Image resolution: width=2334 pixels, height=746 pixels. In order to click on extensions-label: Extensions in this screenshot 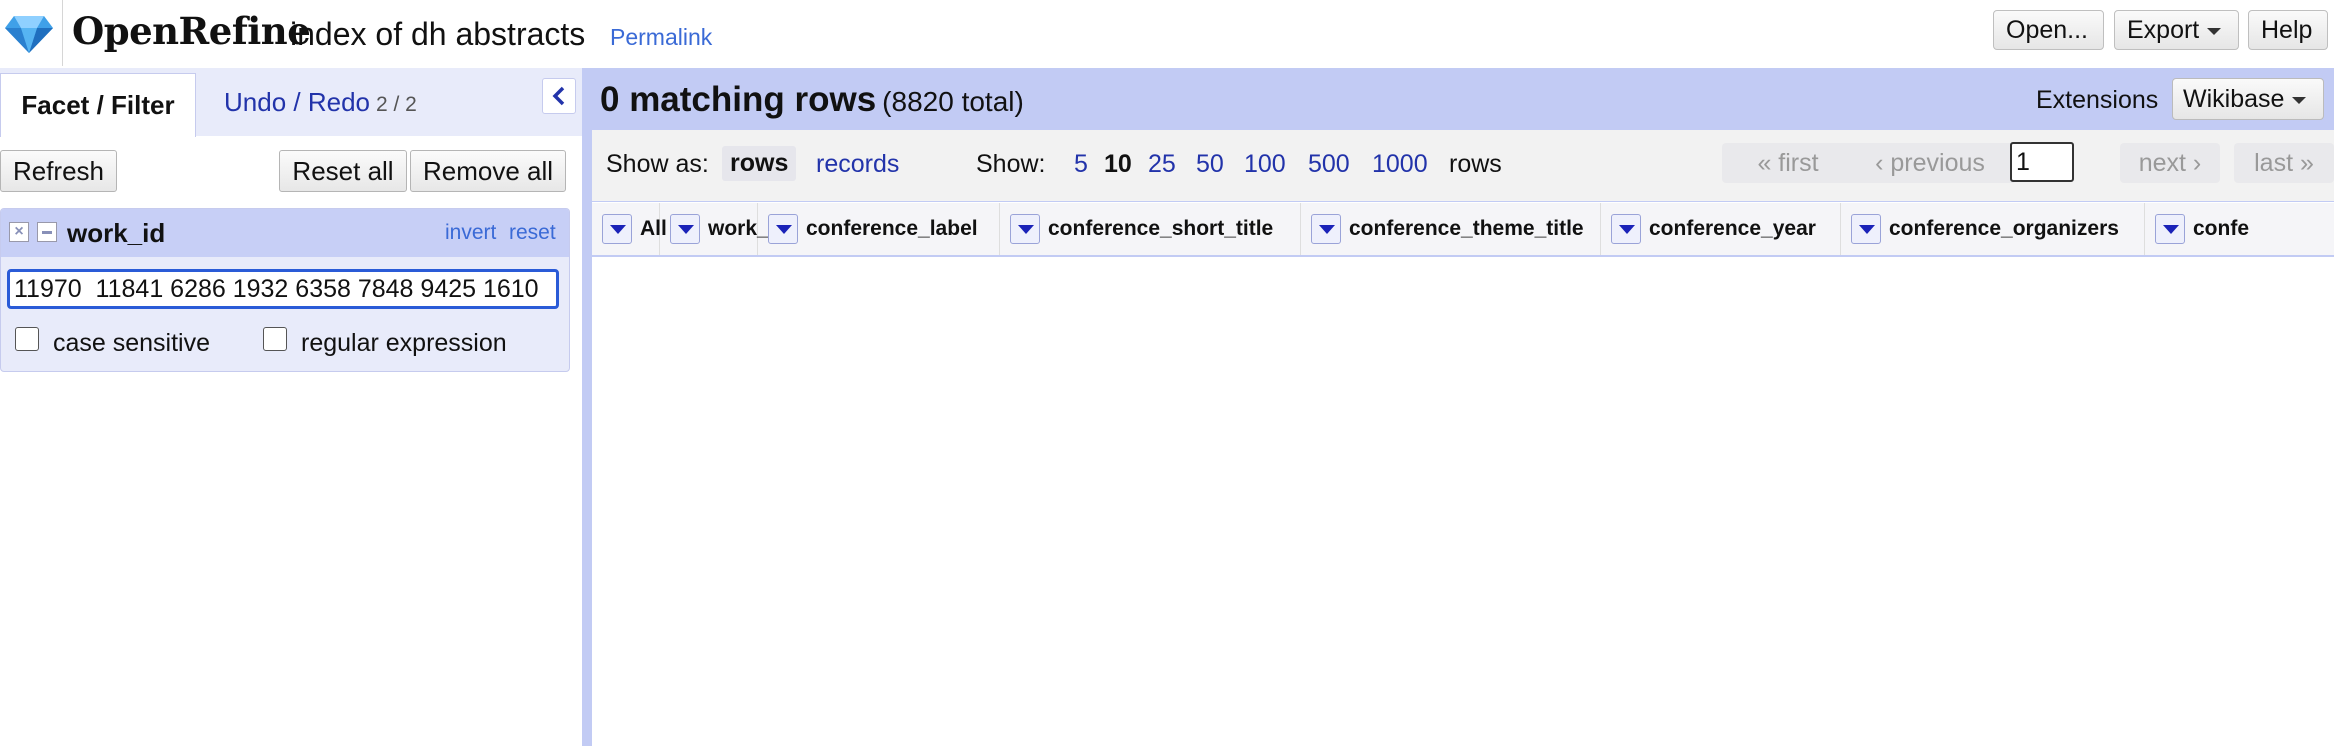, I will do `click(2097, 100)`.